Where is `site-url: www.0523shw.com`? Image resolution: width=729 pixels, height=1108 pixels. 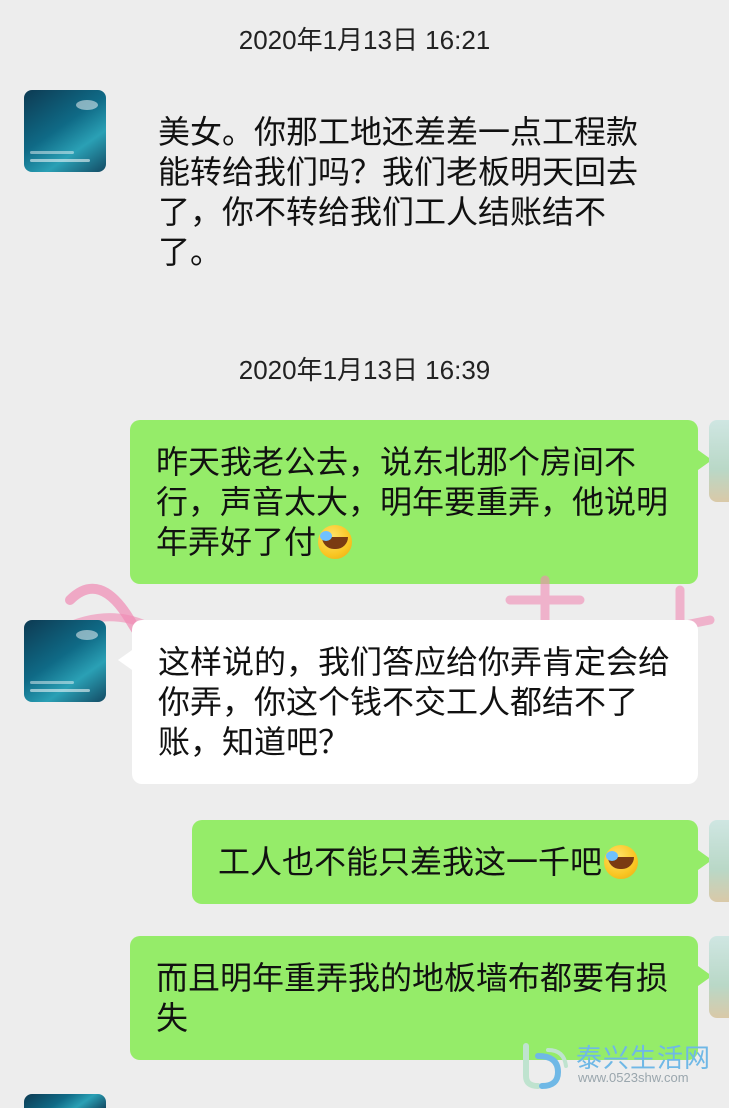
site-url: www.0523shw.com is located at coordinates (633, 1077).